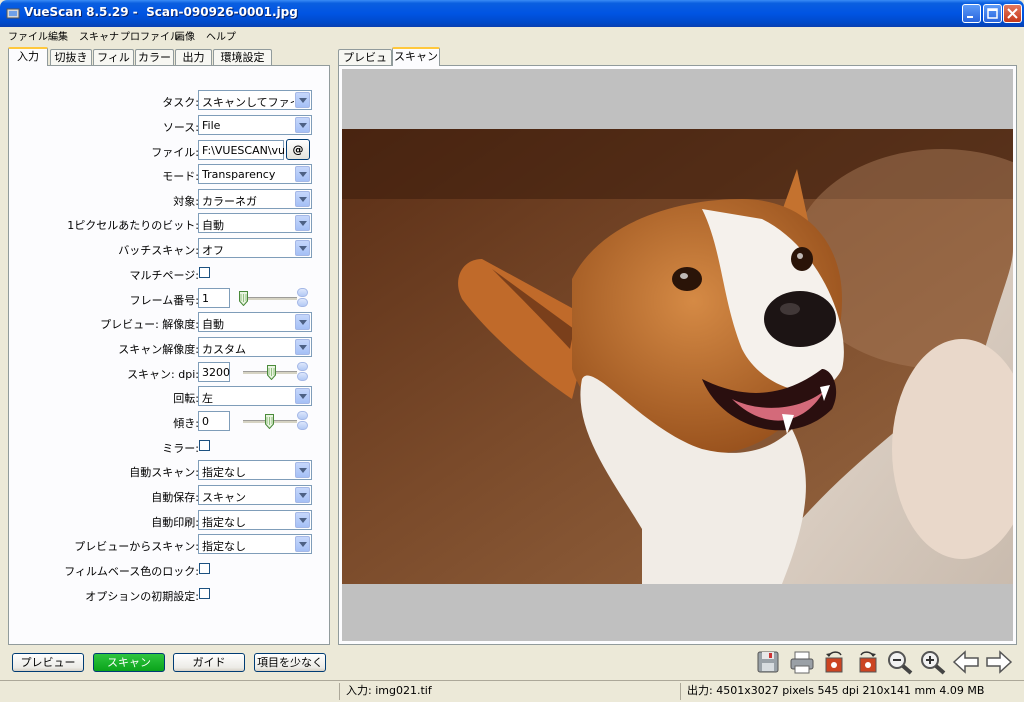 The image size is (1024, 702). What do you see at coordinates (255, 470) in the screenshot?
I see `auto-scan-select: 指定なし` at bounding box center [255, 470].